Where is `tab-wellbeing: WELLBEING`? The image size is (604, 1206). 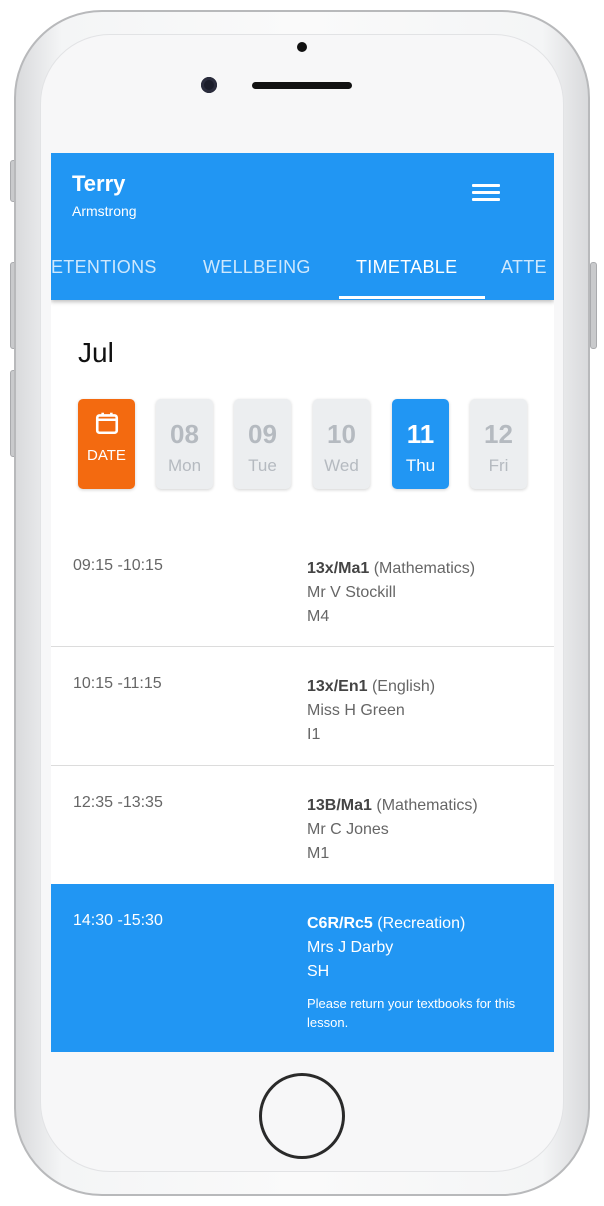 tab-wellbeing: WELLBEING is located at coordinates (257, 267).